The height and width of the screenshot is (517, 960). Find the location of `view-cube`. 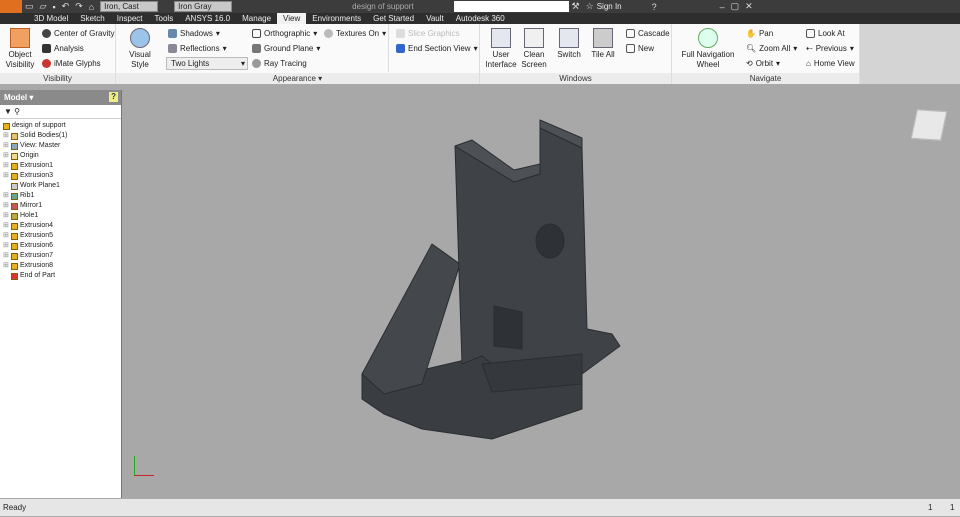

view-cube is located at coordinates (929, 125).